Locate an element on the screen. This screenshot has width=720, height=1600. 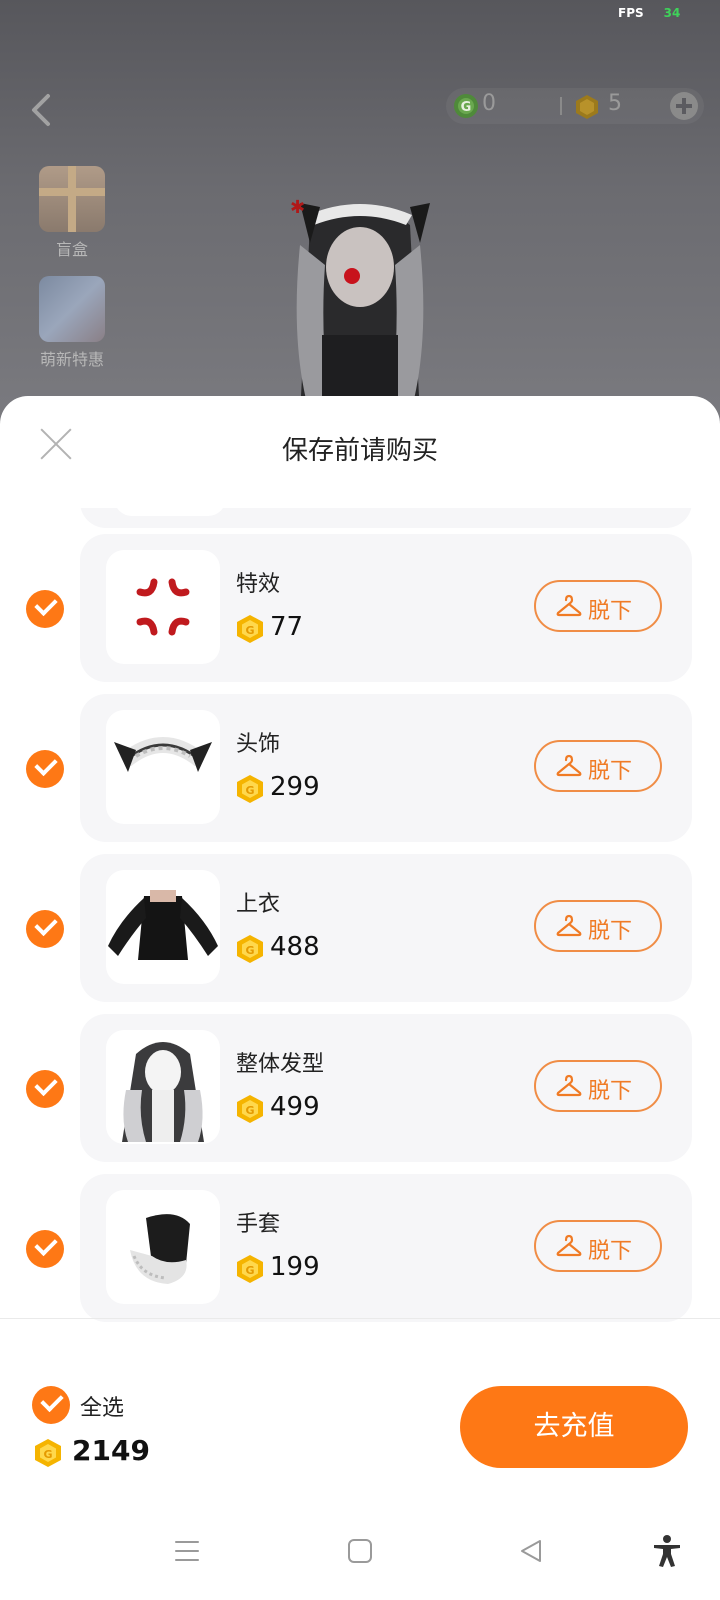
list-item: 上衣 G 488 脱下 is located at coordinates (360, 928).